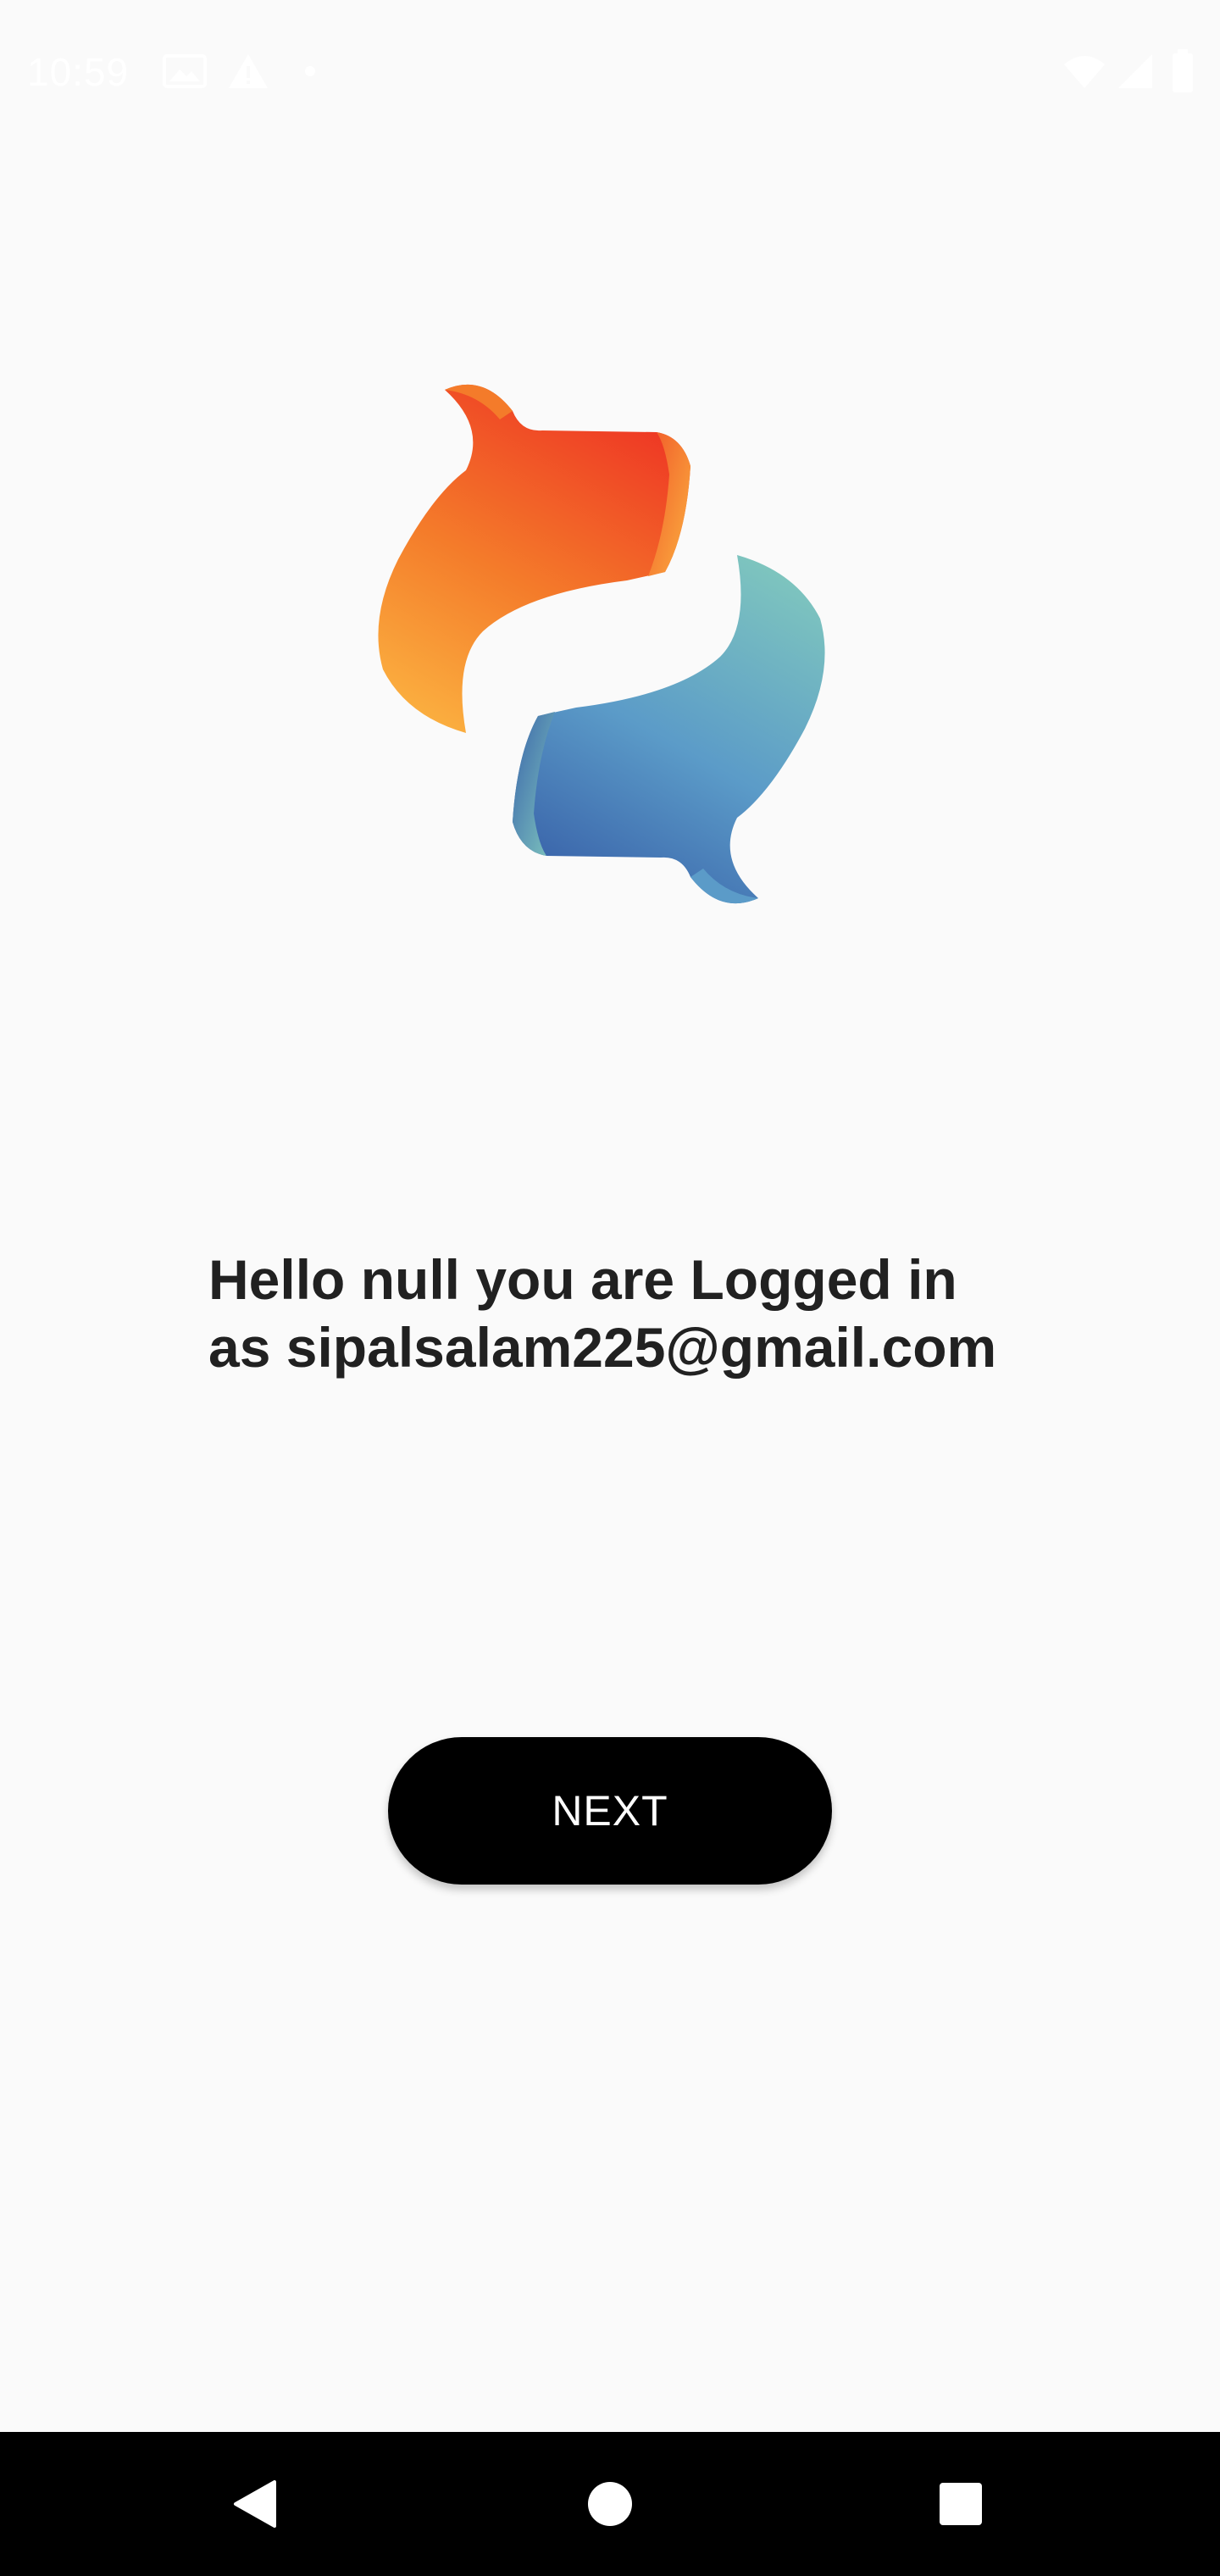 This screenshot has height=2576, width=1220. I want to click on dot-icon, so click(310, 71).